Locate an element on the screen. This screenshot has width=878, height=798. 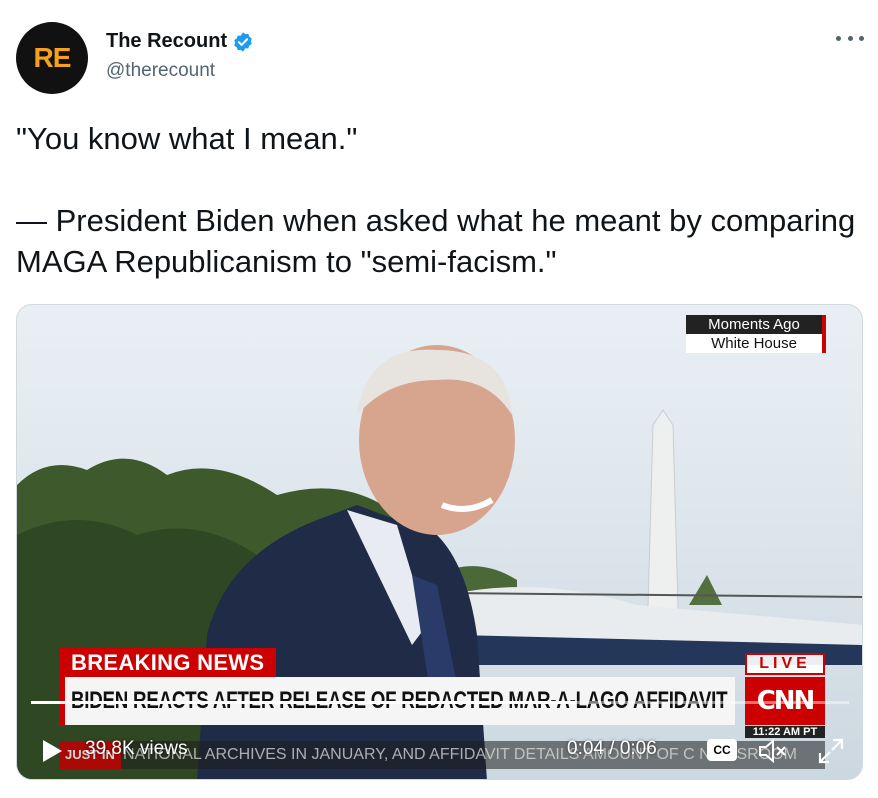
more-dots-icon is located at coordinates (850, 38).